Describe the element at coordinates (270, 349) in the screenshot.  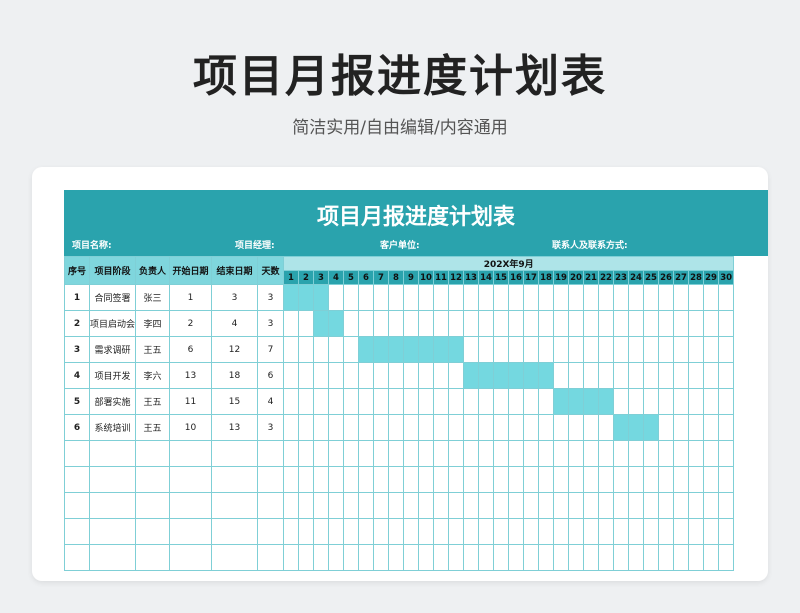
I see `cell-days: 7` at that location.